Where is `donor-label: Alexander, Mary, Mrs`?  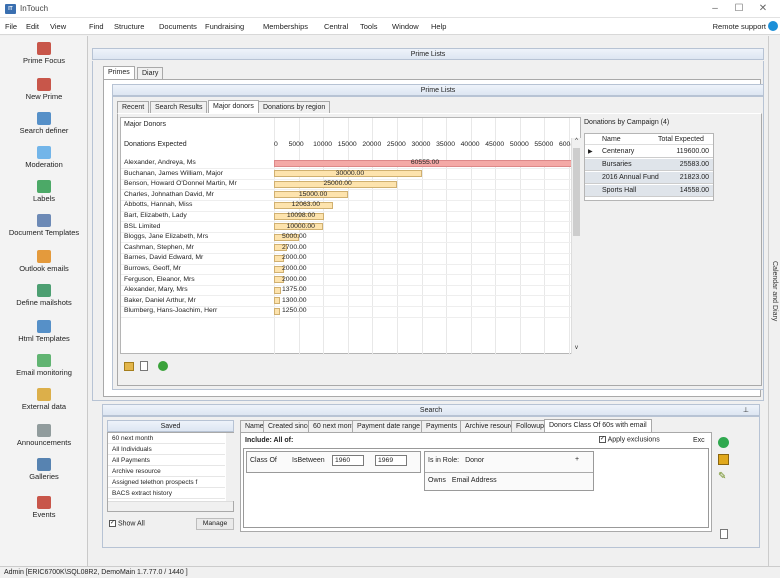
donor-label: Alexander, Mary, Mrs is located at coordinates (156, 289).